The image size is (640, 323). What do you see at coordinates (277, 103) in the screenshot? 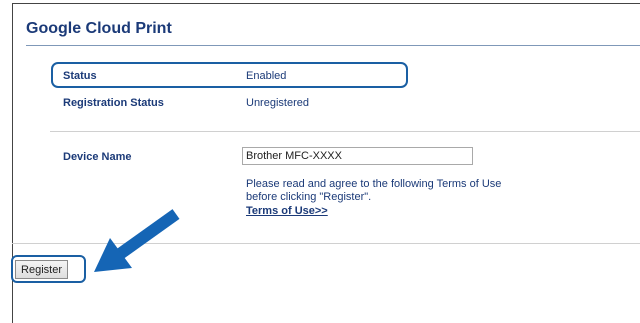
I see `registration-status-value: Unregistered` at bounding box center [277, 103].